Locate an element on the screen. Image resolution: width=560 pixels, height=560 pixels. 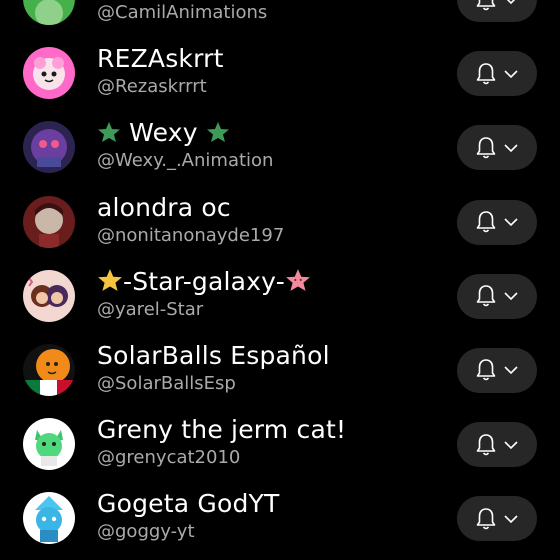
channel-handle: @CamilAnimations is located at coordinates (182, 12).